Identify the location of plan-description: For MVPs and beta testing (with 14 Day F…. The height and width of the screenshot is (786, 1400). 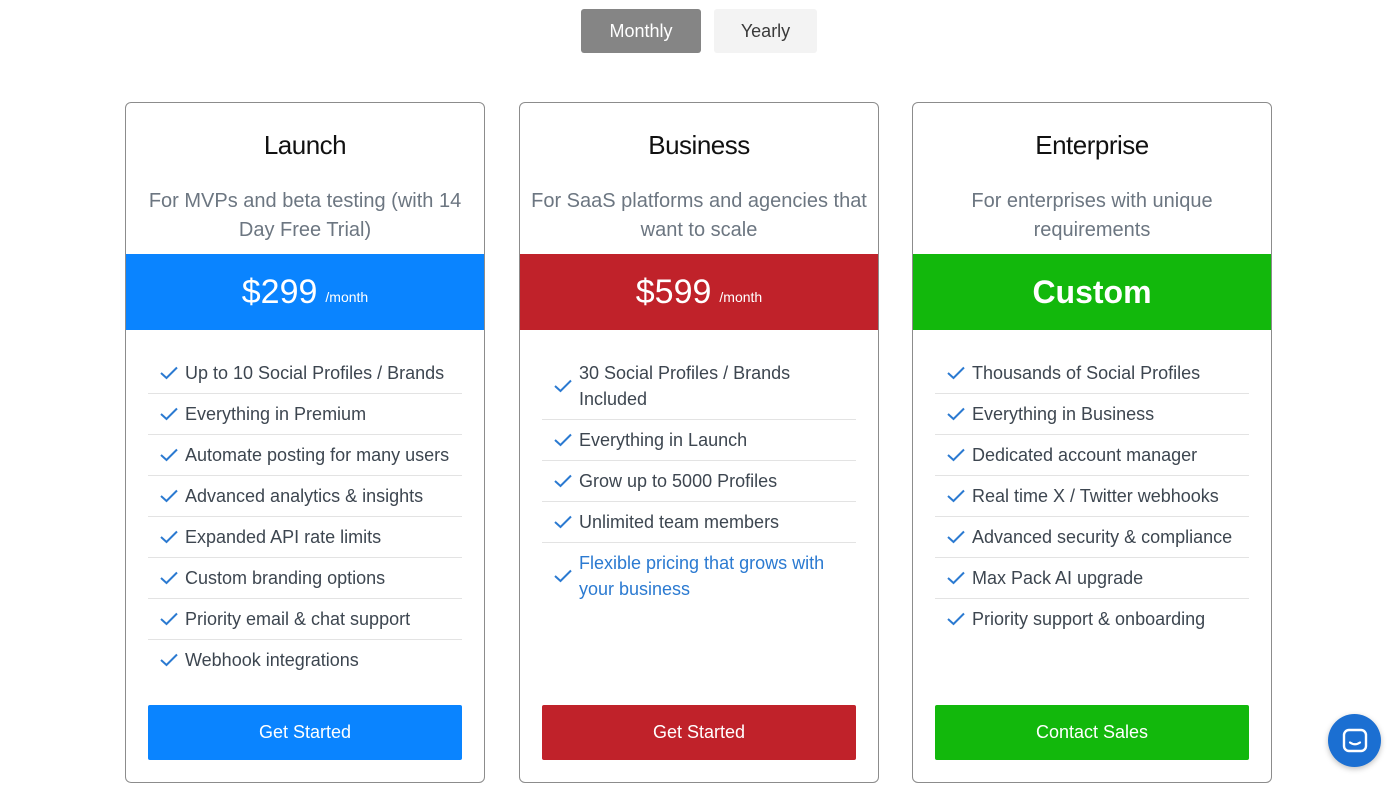
(305, 215).